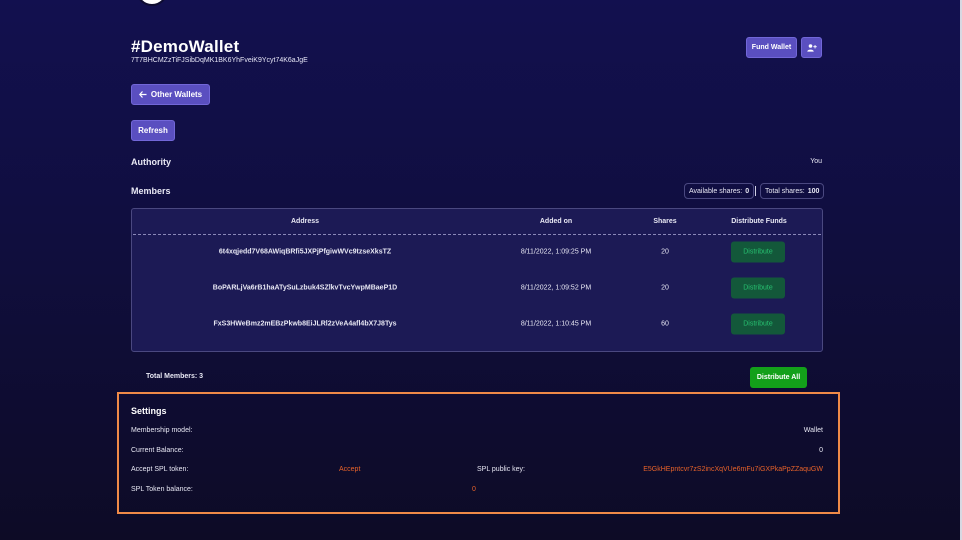 This screenshot has height=540, width=962. I want to click on column-header-distribute: Distribute Funds, so click(759, 221).